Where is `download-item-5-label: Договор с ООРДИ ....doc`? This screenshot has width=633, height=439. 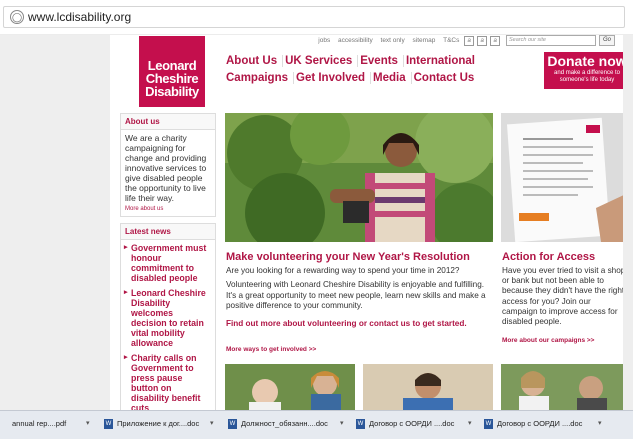 download-item-5-label: Договор с ООРДИ ....doc is located at coordinates (540, 423).